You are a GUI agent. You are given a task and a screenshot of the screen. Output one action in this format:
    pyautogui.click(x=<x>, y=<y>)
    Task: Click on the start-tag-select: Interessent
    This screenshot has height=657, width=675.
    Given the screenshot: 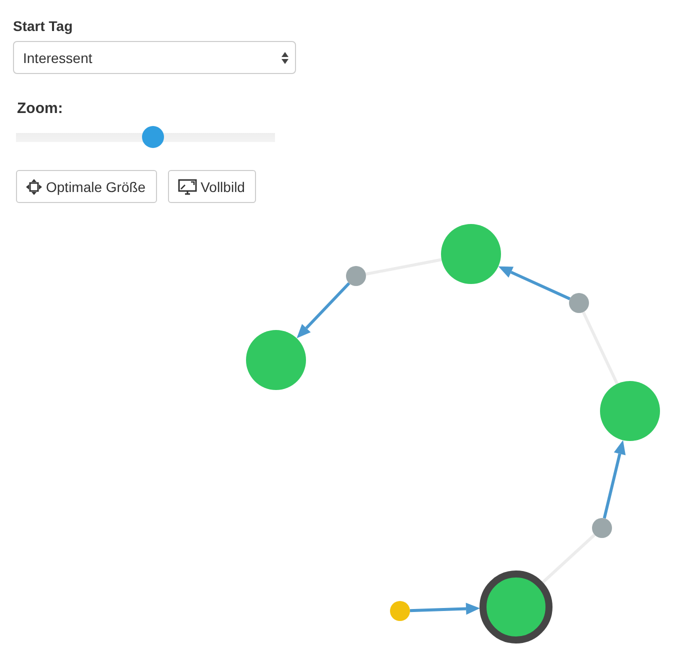 What is the action you would take?
    pyautogui.click(x=154, y=57)
    